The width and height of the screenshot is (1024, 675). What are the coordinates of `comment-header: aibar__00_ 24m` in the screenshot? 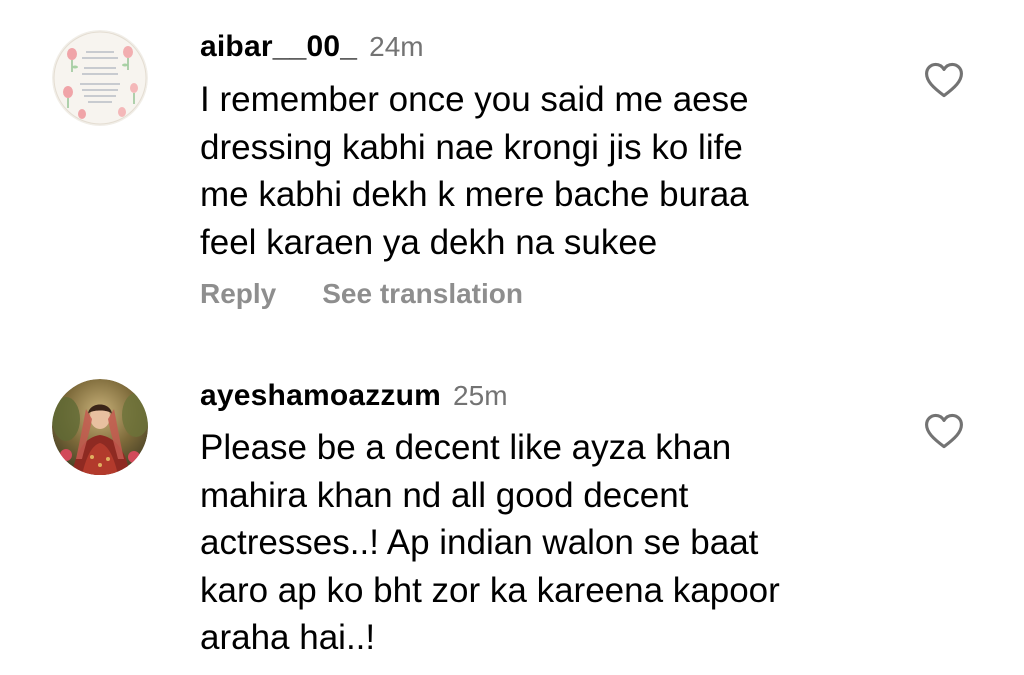 It's located at (312, 47).